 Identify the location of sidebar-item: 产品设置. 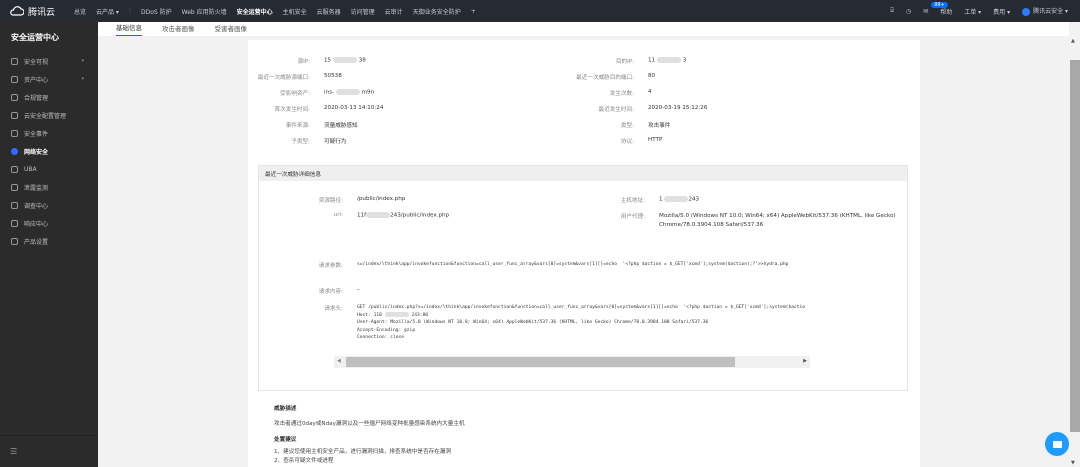
(49, 241).